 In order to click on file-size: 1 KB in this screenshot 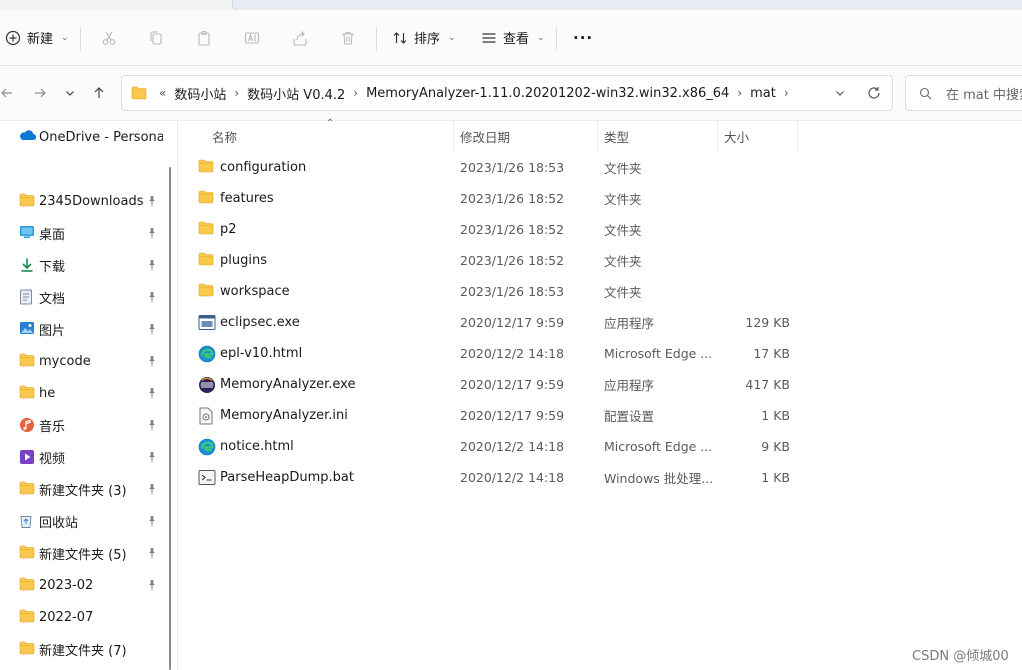, I will do `click(775, 415)`.